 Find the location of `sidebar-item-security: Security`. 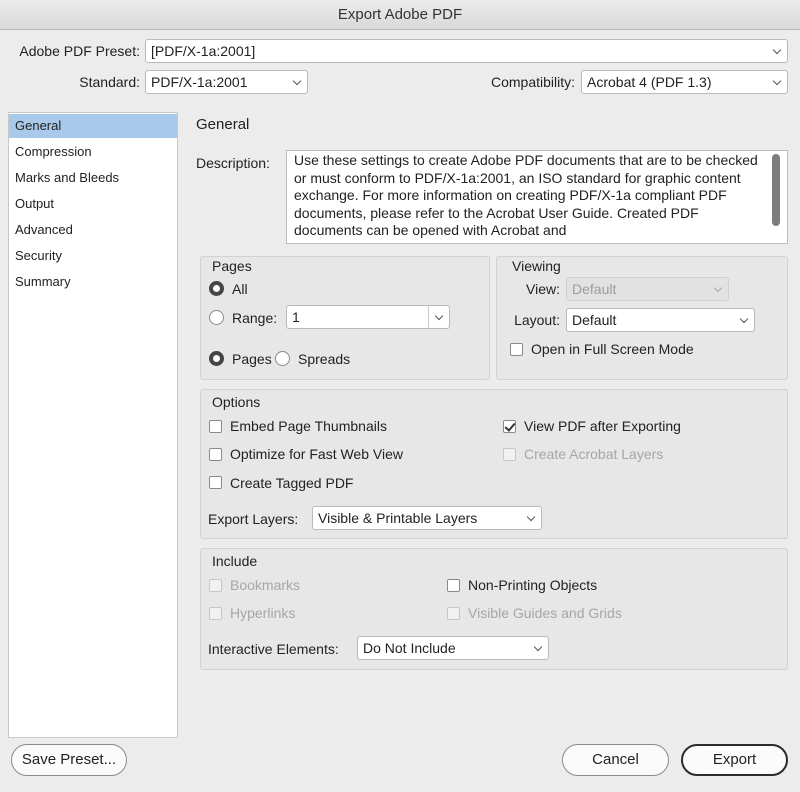

sidebar-item-security: Security is located at coordinates (93, 256).